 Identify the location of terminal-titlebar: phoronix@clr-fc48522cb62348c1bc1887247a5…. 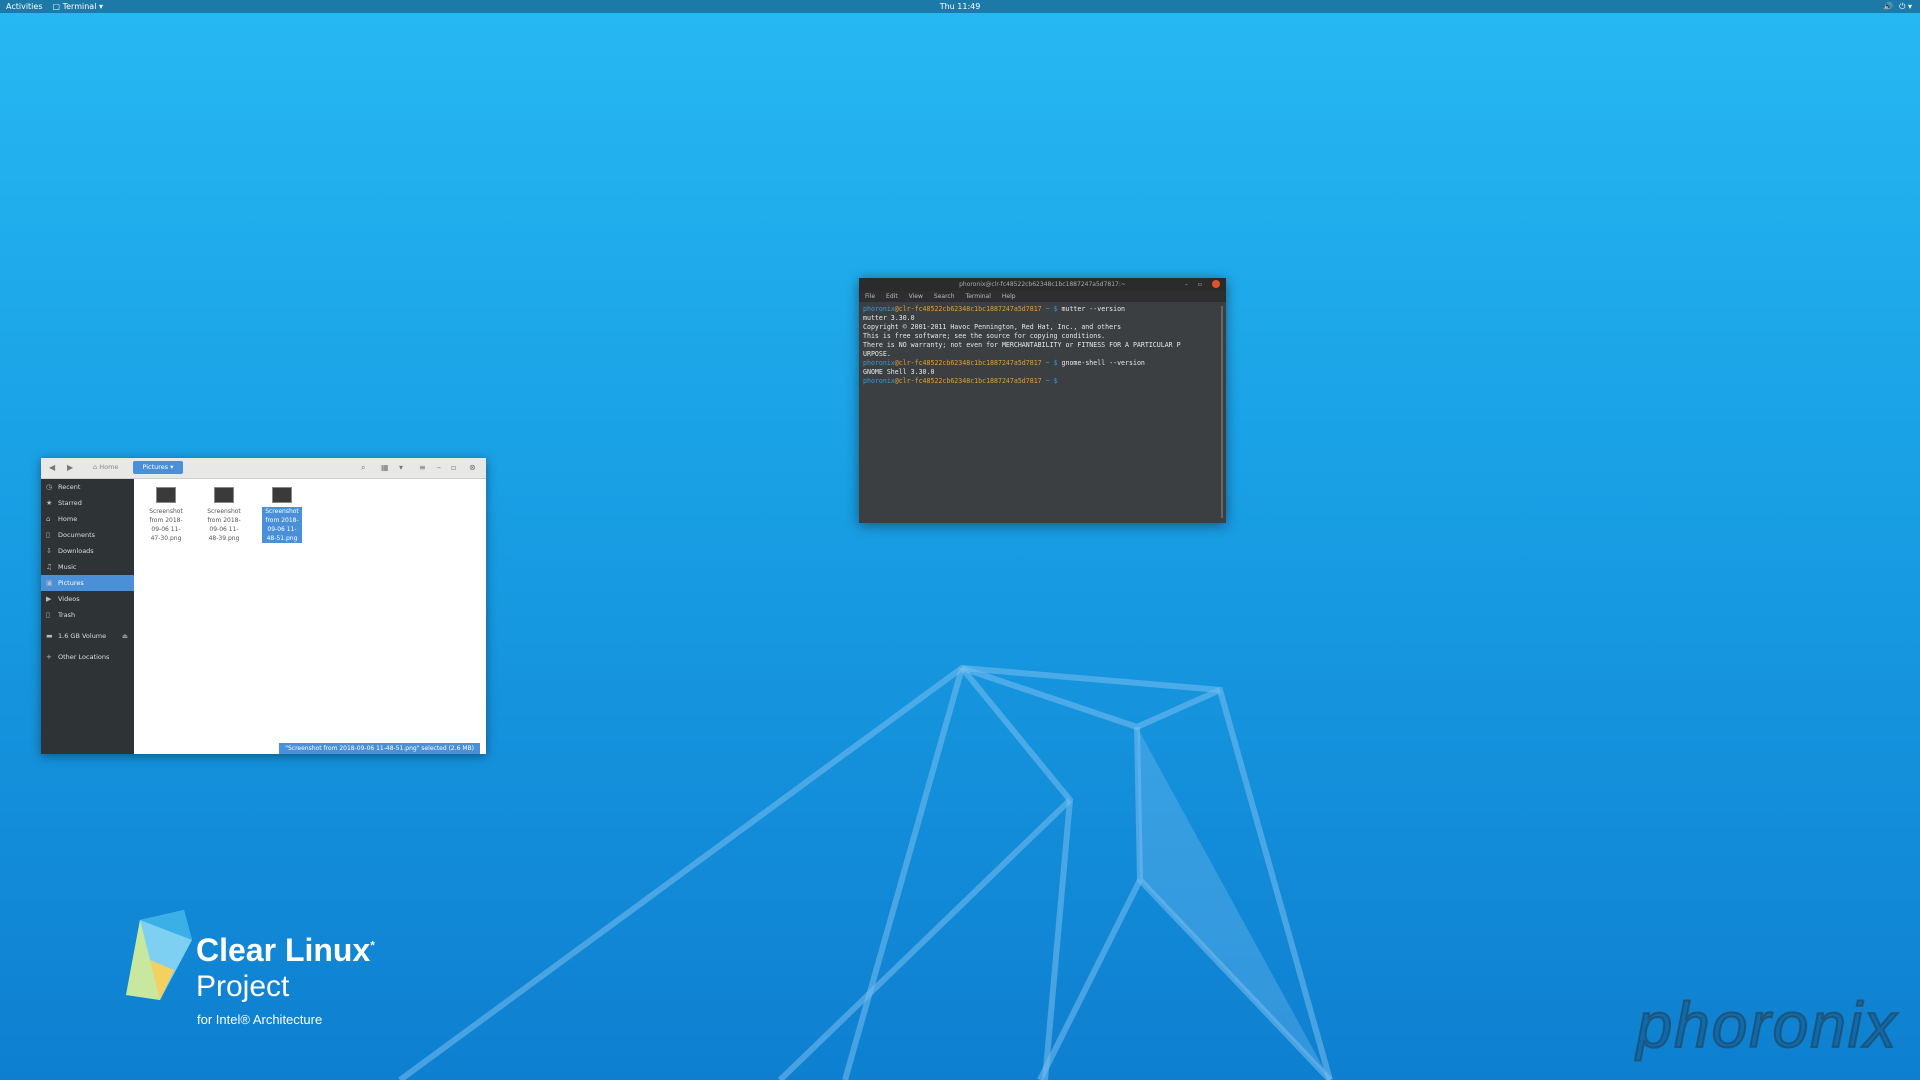
(1042, 284).